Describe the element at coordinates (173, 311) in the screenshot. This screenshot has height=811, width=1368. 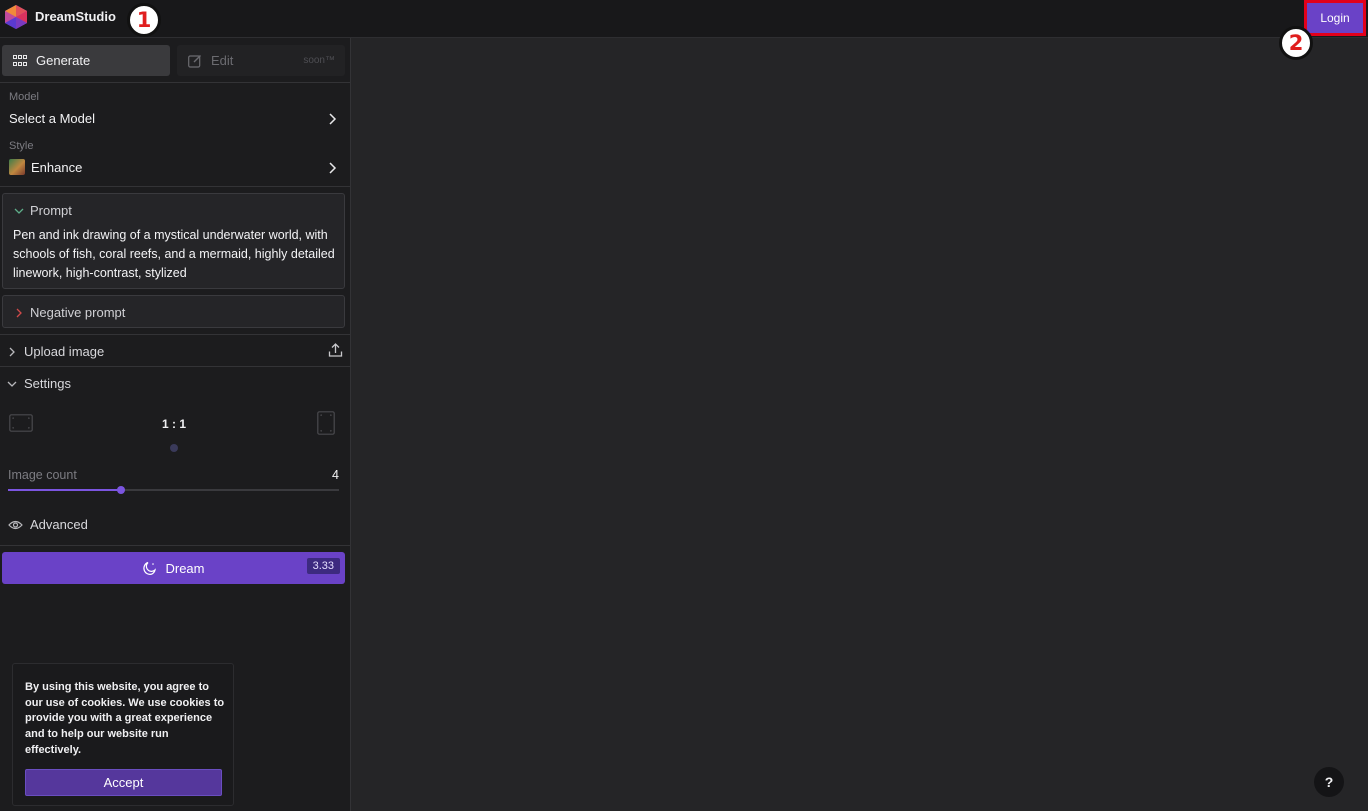
I see `negative-prompt-panel: Negative prompt` at that location.